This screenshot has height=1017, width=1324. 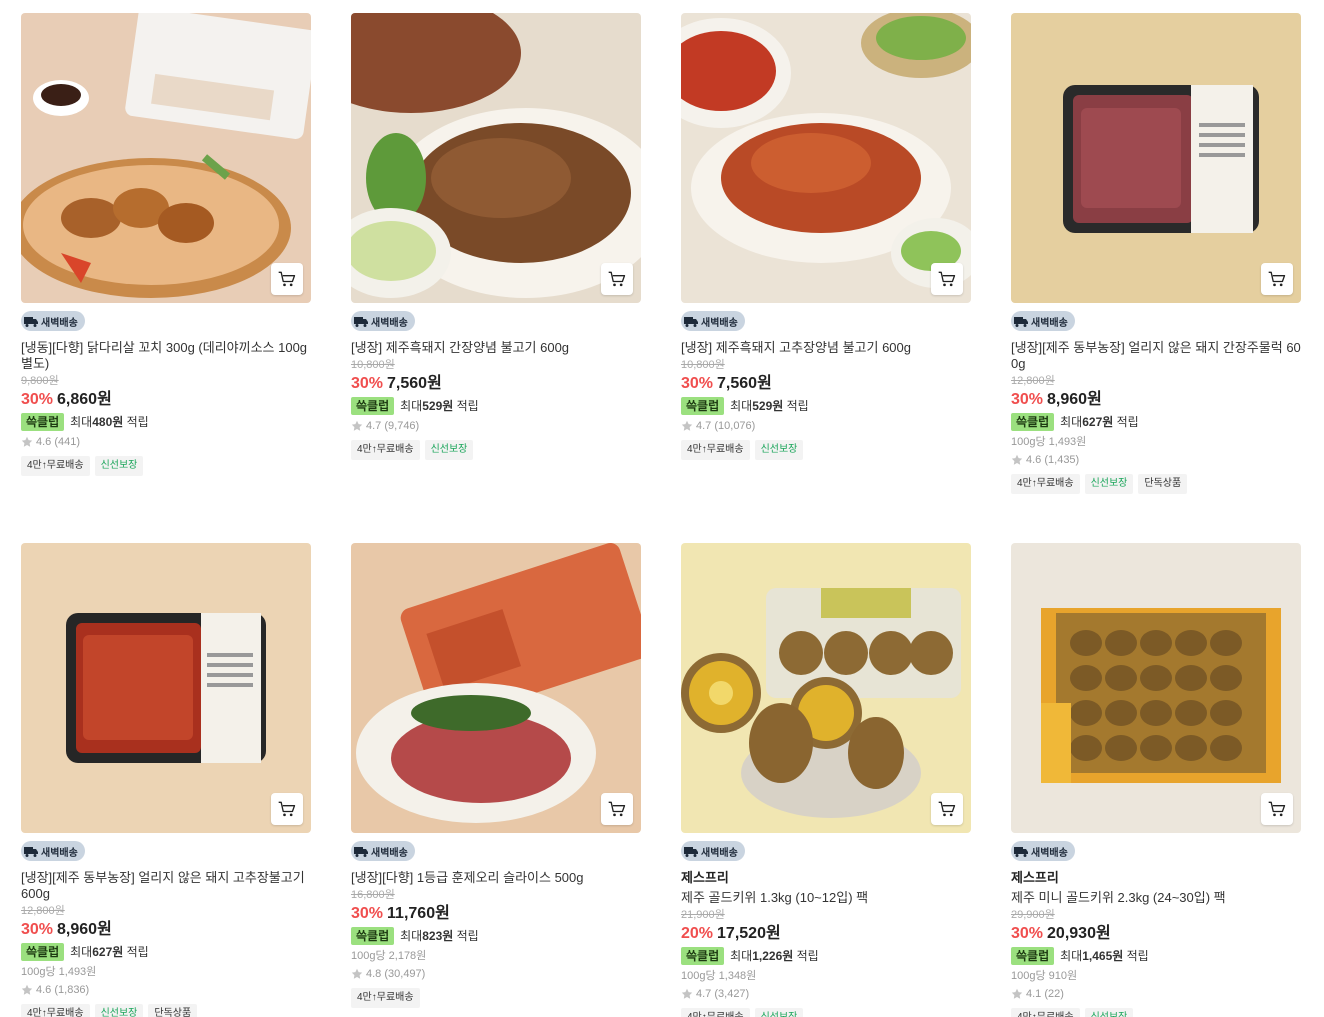 What do you see at coordinates (697, 933) in the screenshot?
I see `discount-rate: 20%` at bounding box center [697, 933].